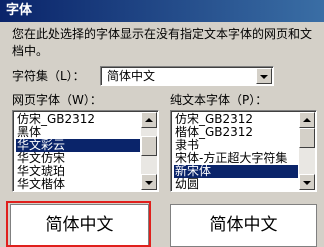 This screenshot has width=324, height=247. Describe the element at coordinates (162, 42) in the screenshot. I see `description-text: 您在此处选择的字体显示在没有指定文本字体的网页和文档中。` at that location.